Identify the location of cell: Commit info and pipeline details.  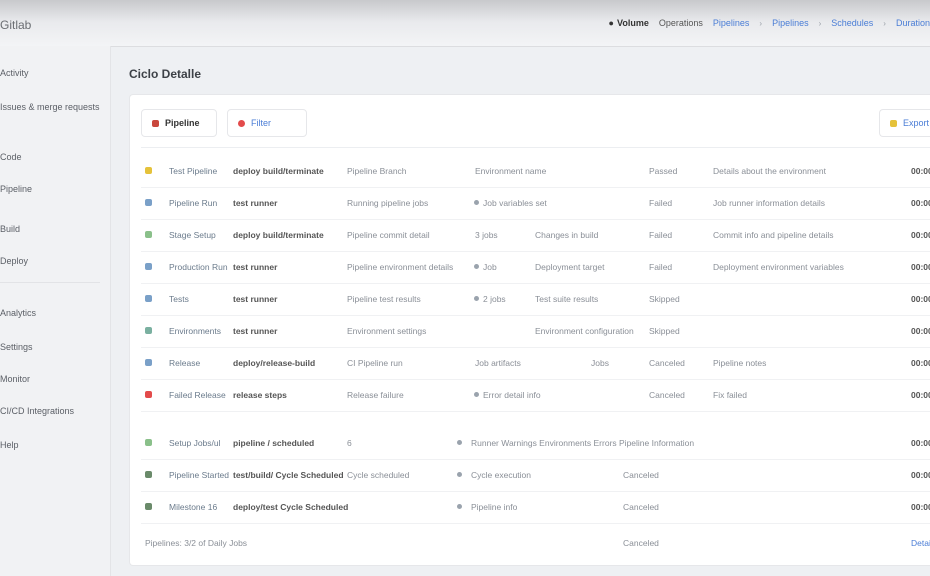
(773, 235).